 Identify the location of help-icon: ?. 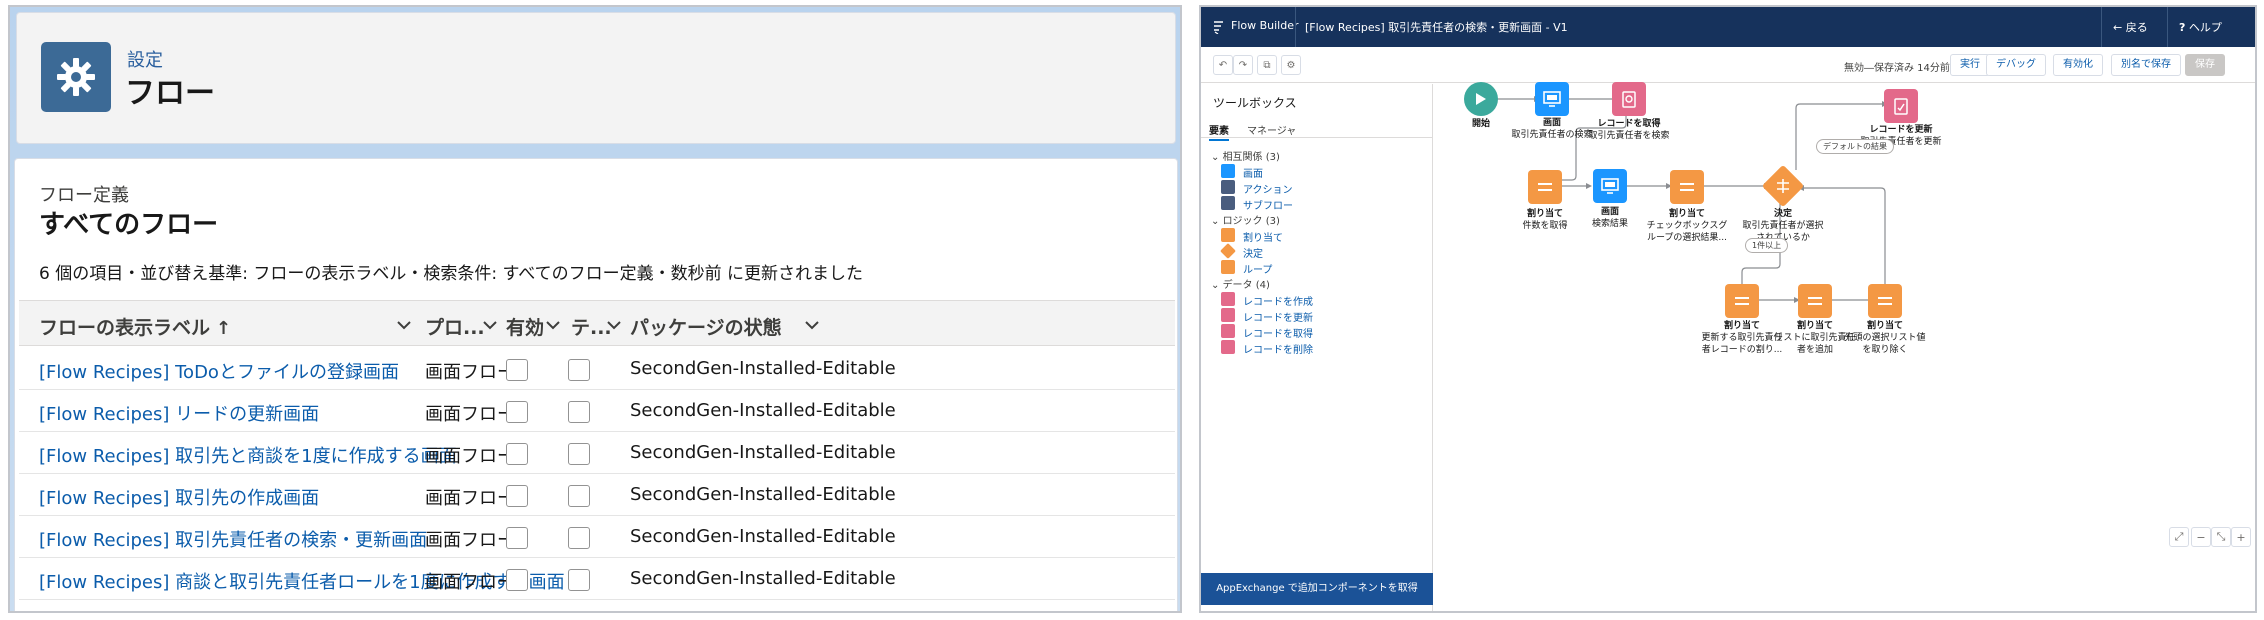
(2182, 27).